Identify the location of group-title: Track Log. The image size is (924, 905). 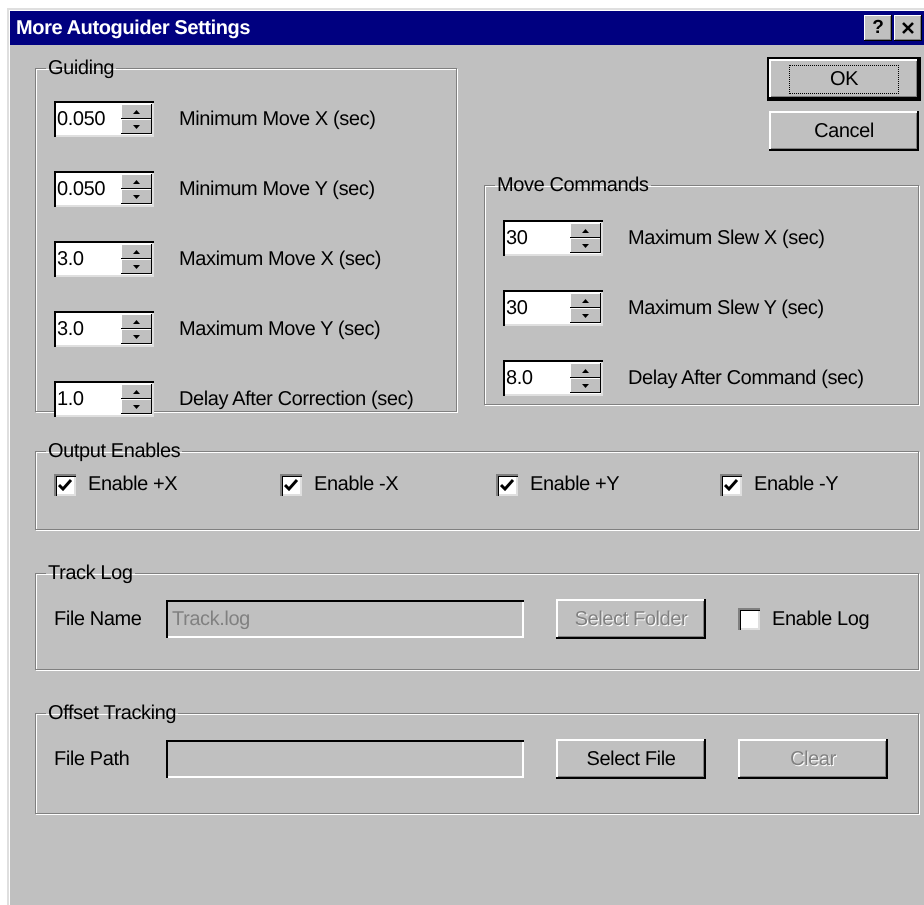
(90, 573).